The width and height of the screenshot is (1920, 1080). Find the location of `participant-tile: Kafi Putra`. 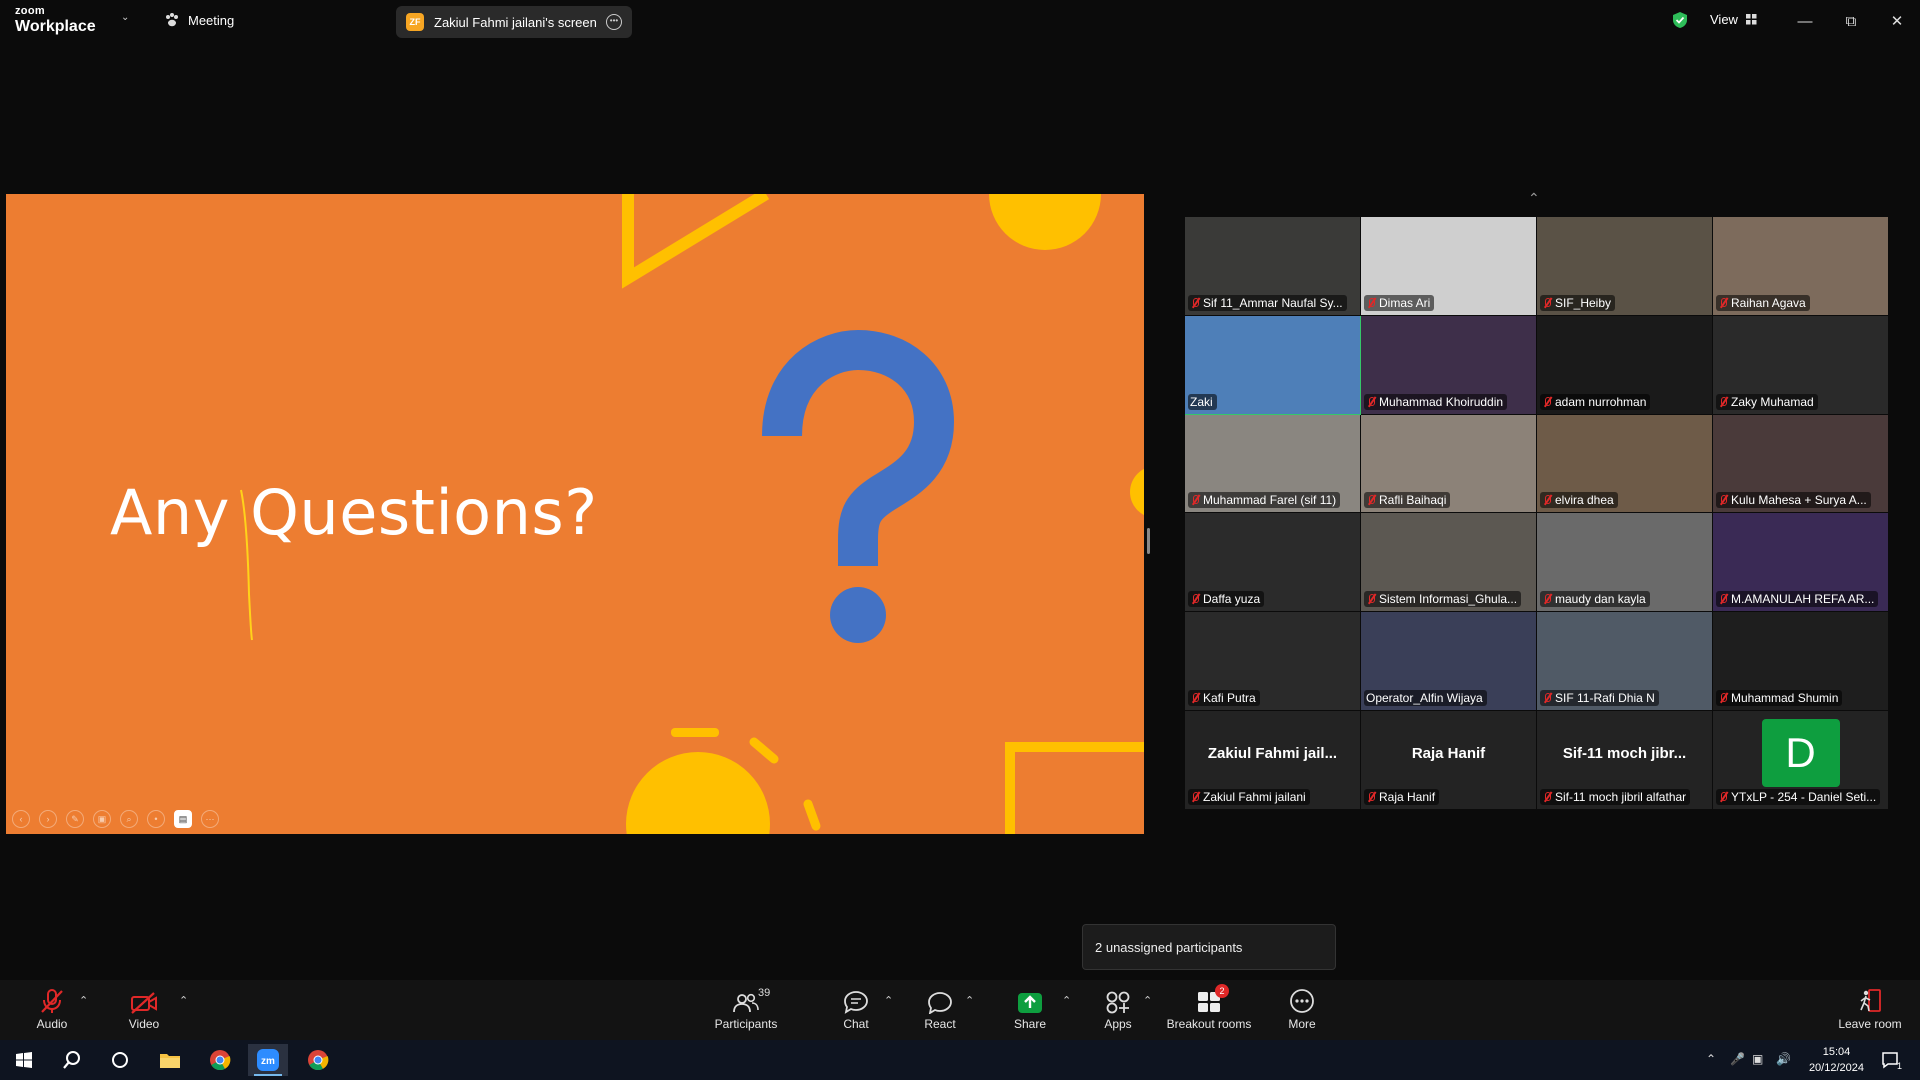

participant-tile: Kafi Putra is located at coordinates (1273, 661).